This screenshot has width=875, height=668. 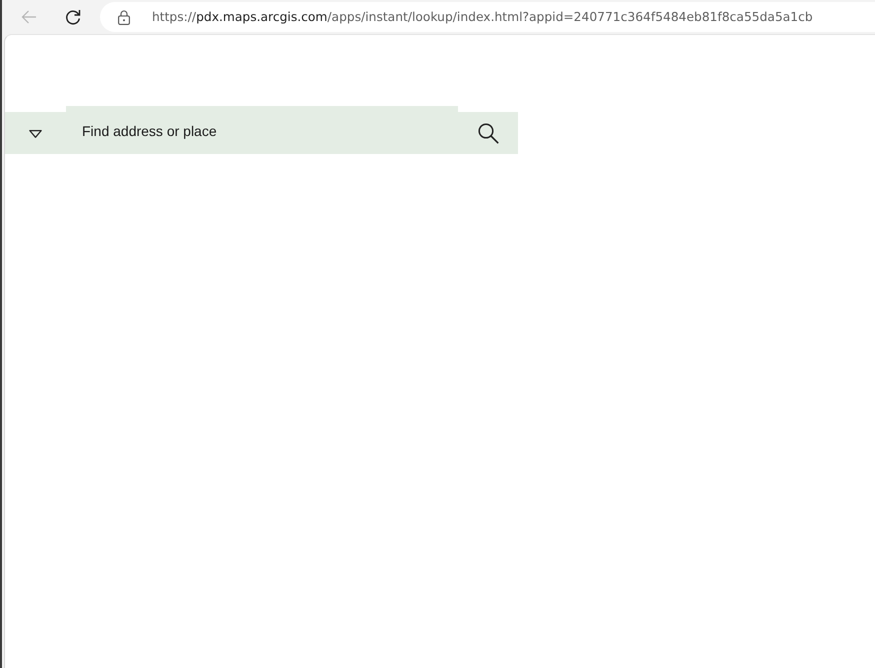 I want to click on search-icon, so click(x=488, y=133).